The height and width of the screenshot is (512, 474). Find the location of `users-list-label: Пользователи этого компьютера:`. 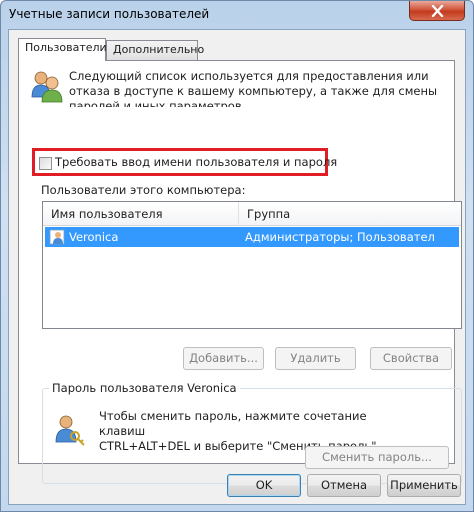

users-list-label: Пользователи этого компьютера: is located at coordinates (143, 190).